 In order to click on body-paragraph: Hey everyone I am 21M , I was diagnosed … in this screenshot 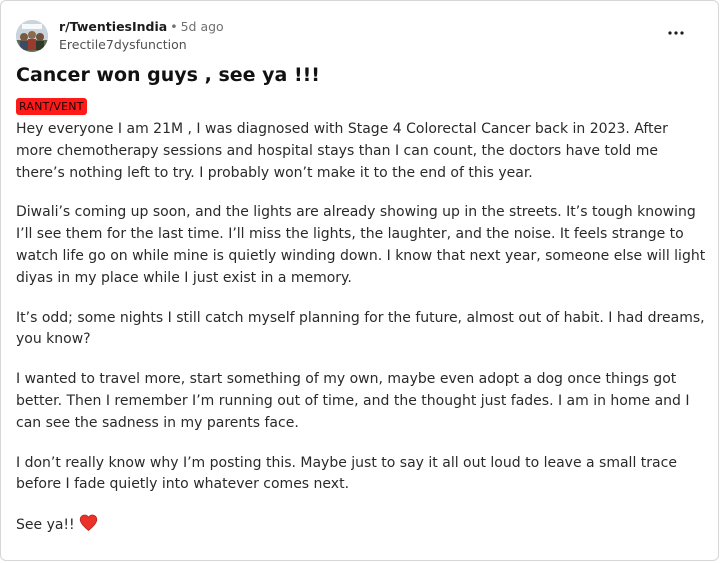, I will do `click(342, 151)`.